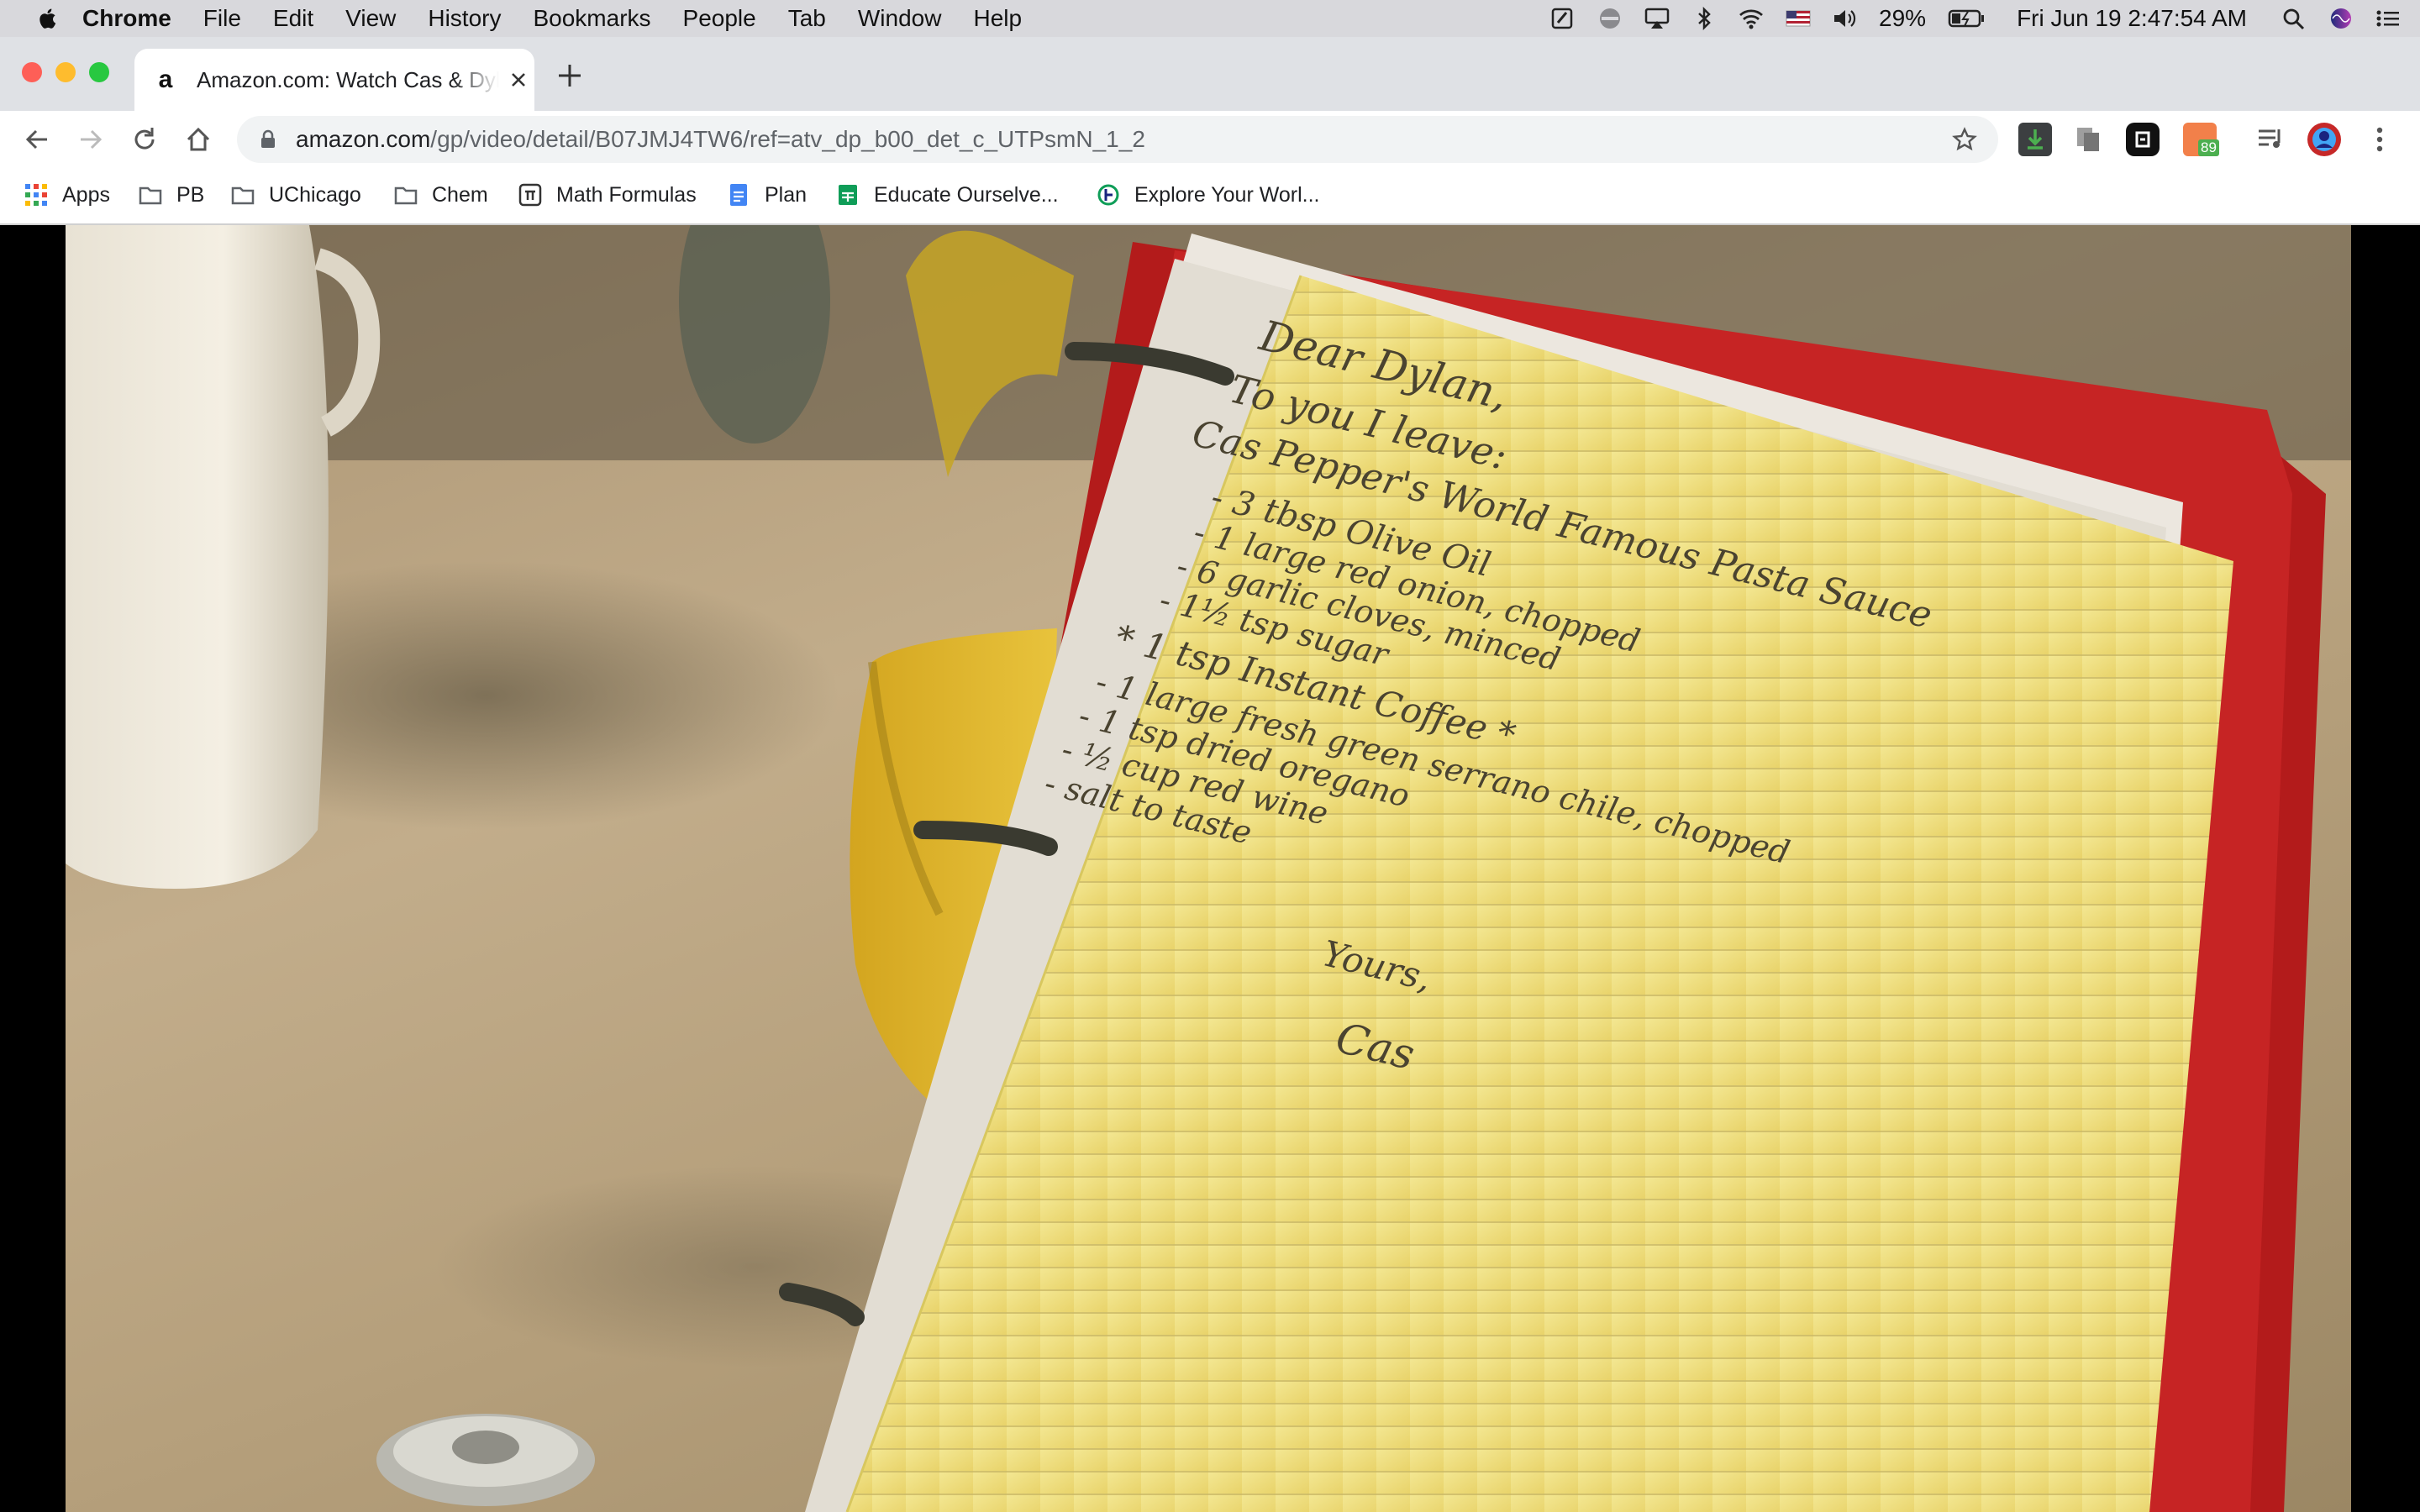 The width and height of the screenshot is (2420, 1512). What do you see at coordinates (570, 75) in the screenshot?
I see `new-tab-icon` at bounding box center [570, 75].